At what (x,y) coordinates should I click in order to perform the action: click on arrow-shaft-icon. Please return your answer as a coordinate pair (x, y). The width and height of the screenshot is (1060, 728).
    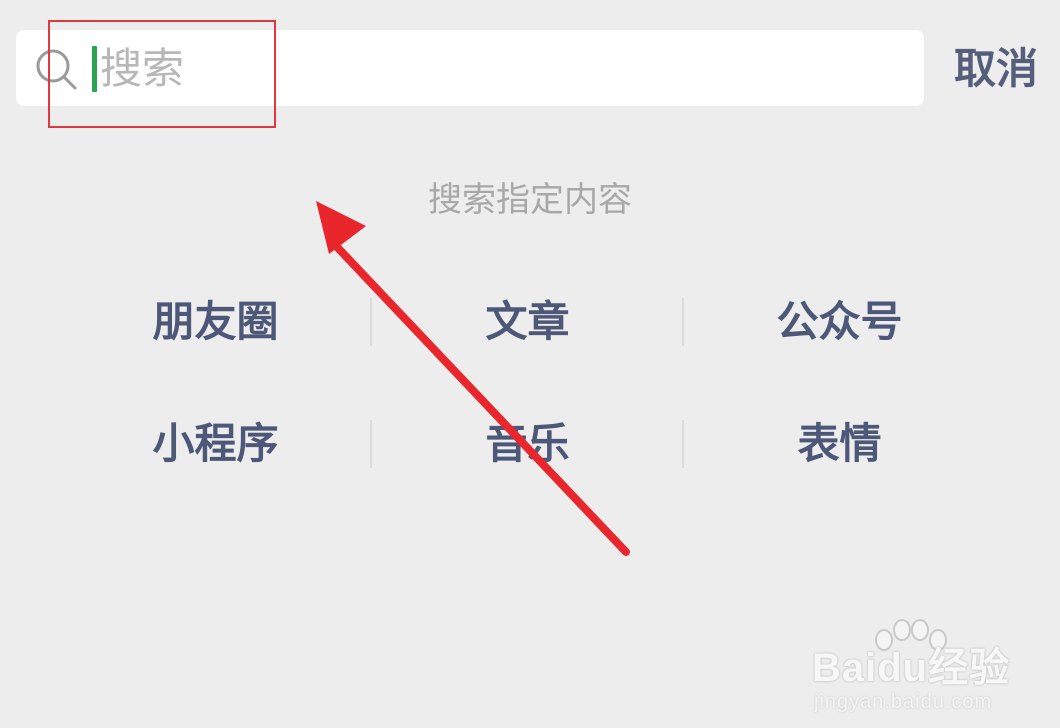
    Looking at the image, I should click on (482, 400).